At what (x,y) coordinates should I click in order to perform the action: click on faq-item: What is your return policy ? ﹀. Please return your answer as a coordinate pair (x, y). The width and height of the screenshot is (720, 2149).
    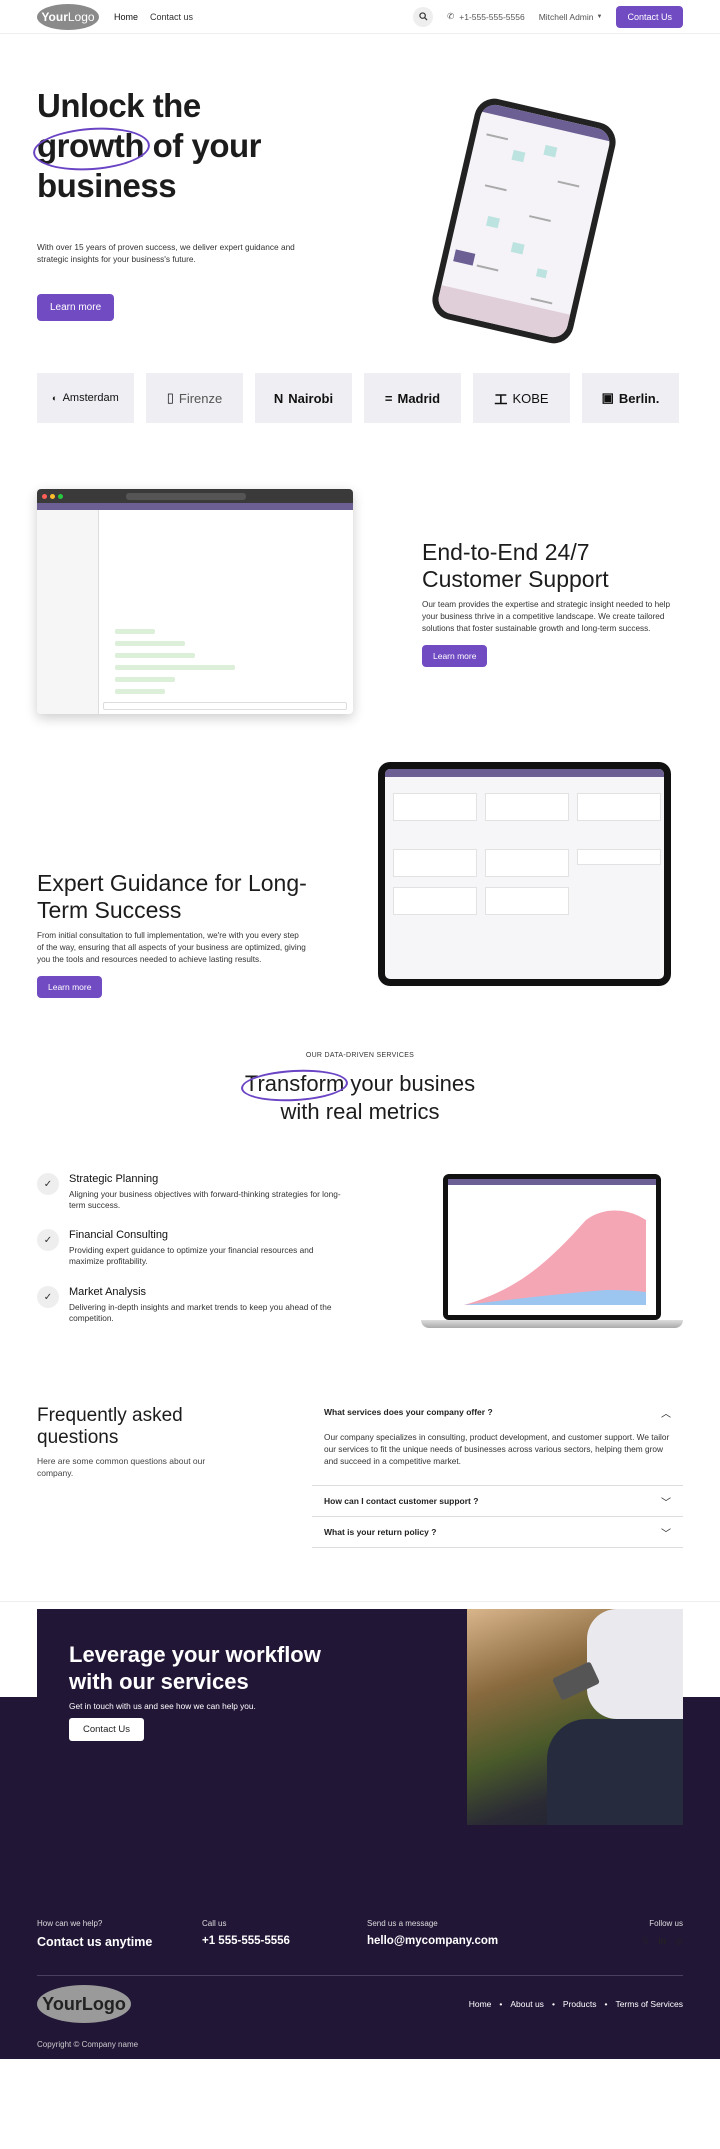
    Looking at the image, I should click on (497, 1532).